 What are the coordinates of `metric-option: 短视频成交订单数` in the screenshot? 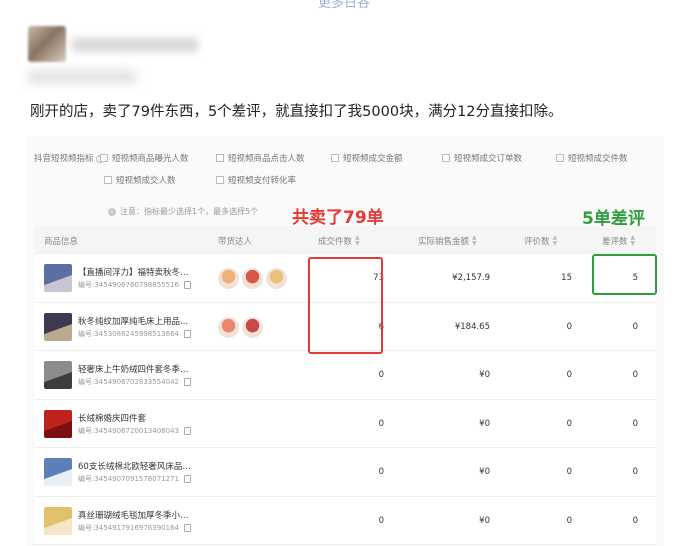 It's located at (482, 158).